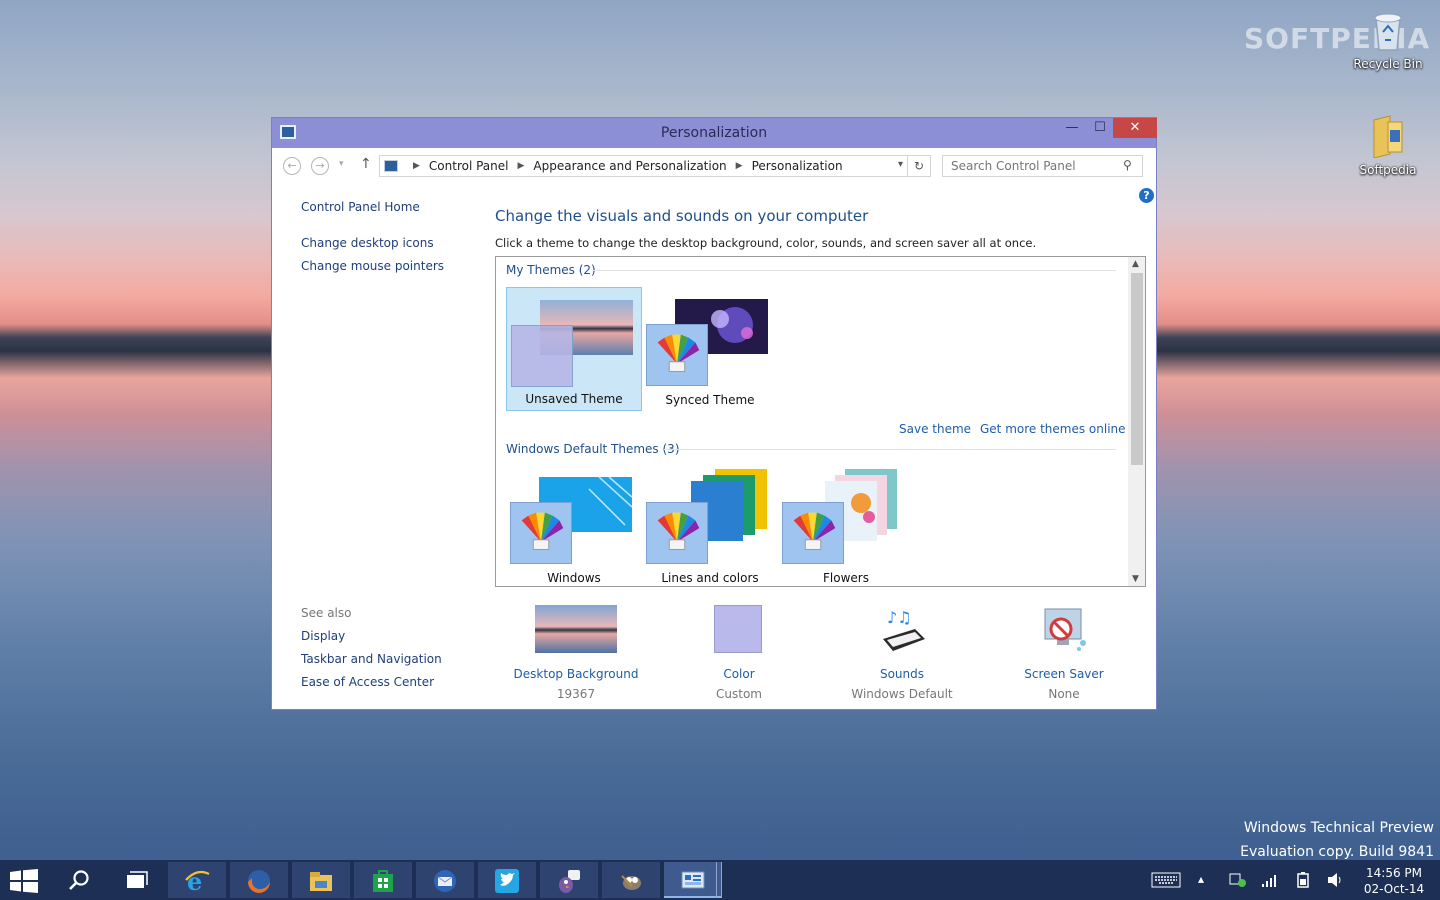 Image resolution: width=1440 pixels, height=900 pixels. I want to click on clock-time: 14:56 PM, so click(1394, 873).